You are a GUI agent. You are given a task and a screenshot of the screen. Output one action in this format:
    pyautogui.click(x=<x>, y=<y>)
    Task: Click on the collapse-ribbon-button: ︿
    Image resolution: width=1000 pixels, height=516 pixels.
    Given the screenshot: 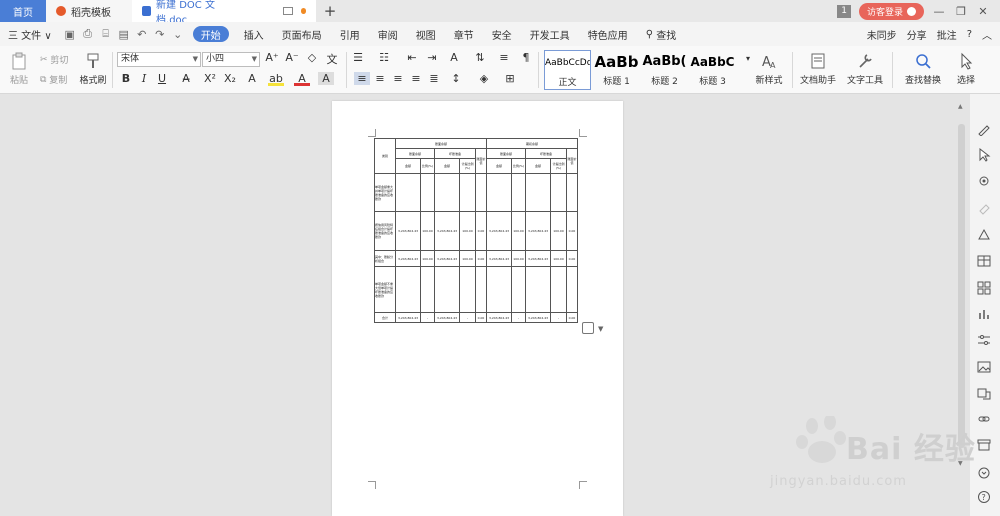 What is the action you would take?
    pyautogui.click(x=987, y=34)
    